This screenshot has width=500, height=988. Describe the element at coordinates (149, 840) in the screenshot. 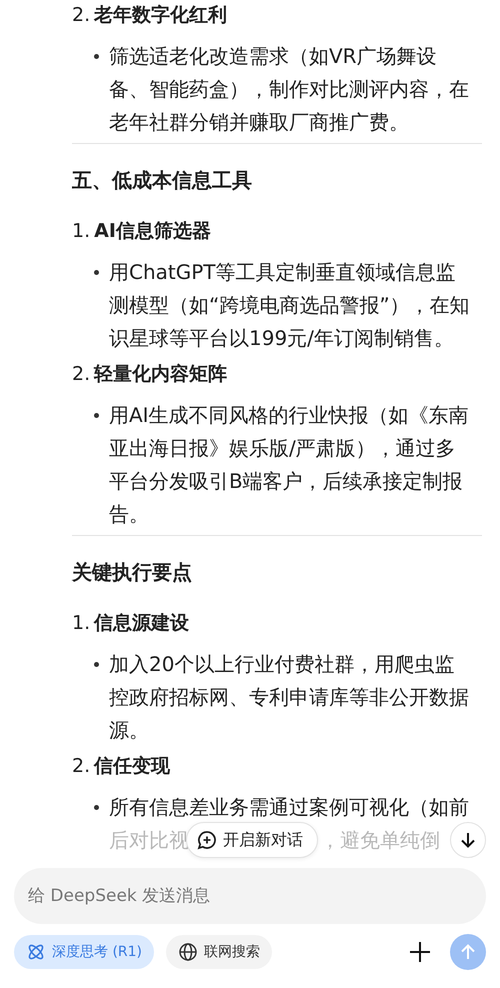

I see `faded-text: 后对比视` at that location.